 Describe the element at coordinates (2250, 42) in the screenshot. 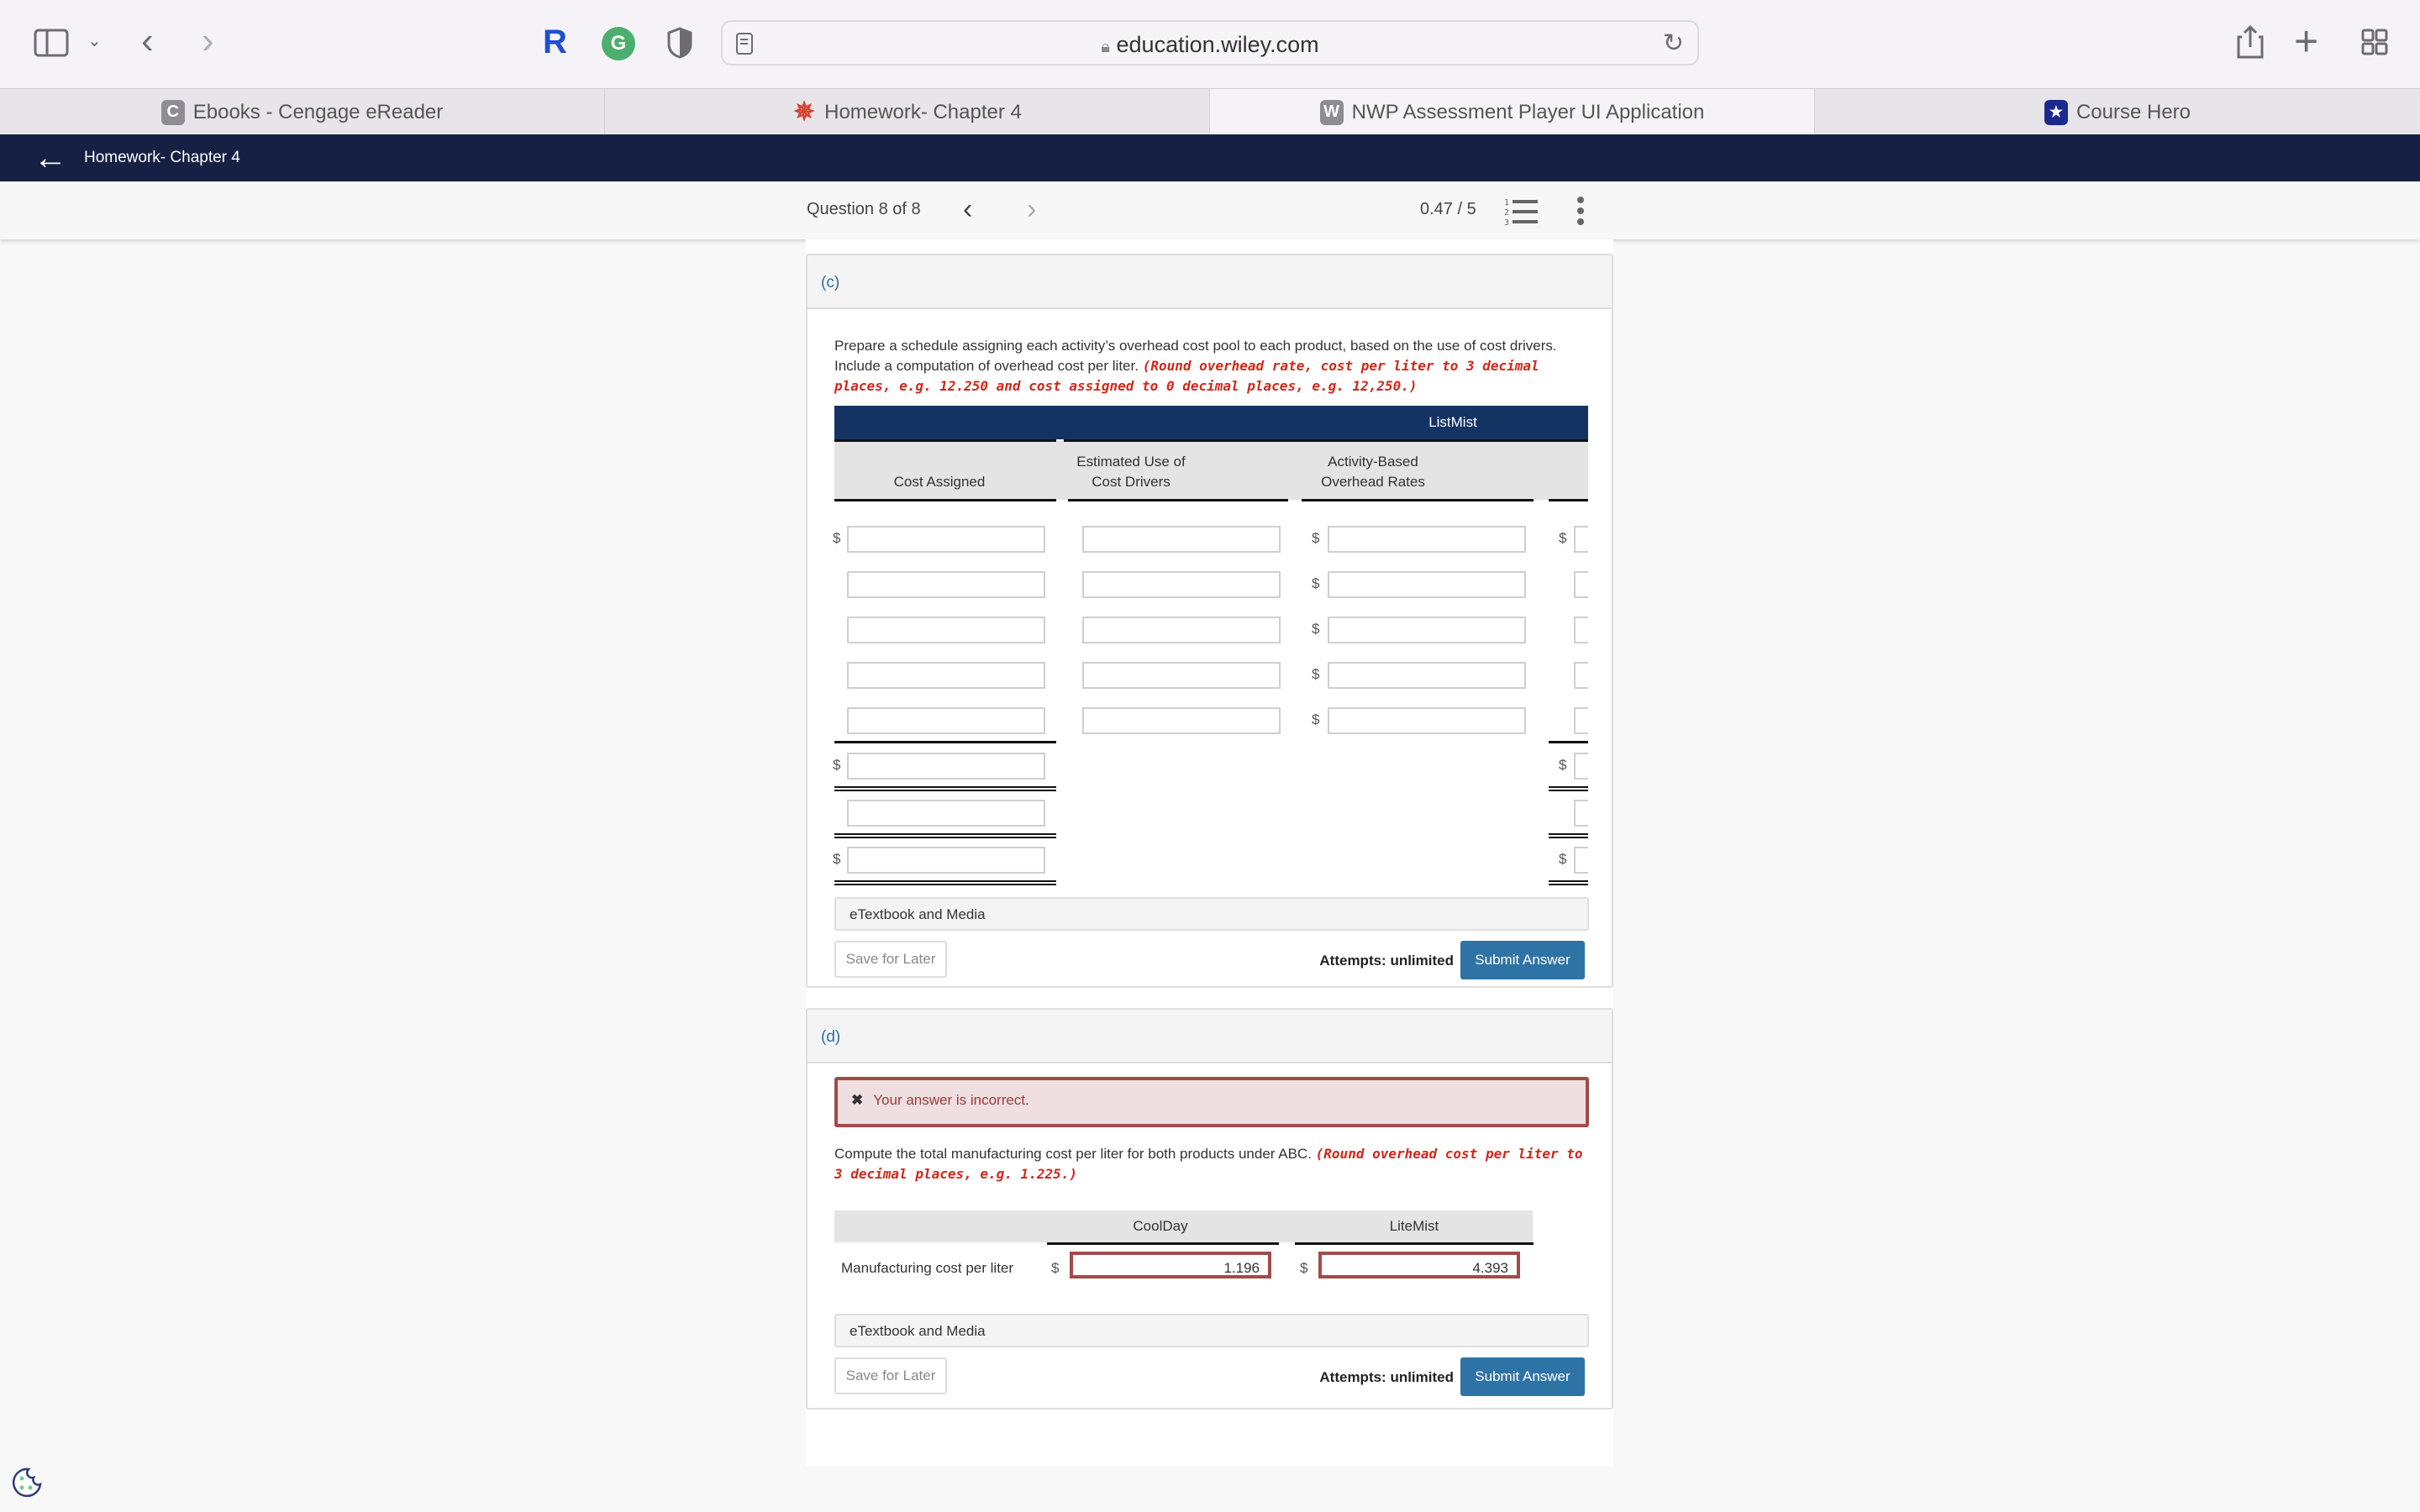

I see `share-icon` at that location.